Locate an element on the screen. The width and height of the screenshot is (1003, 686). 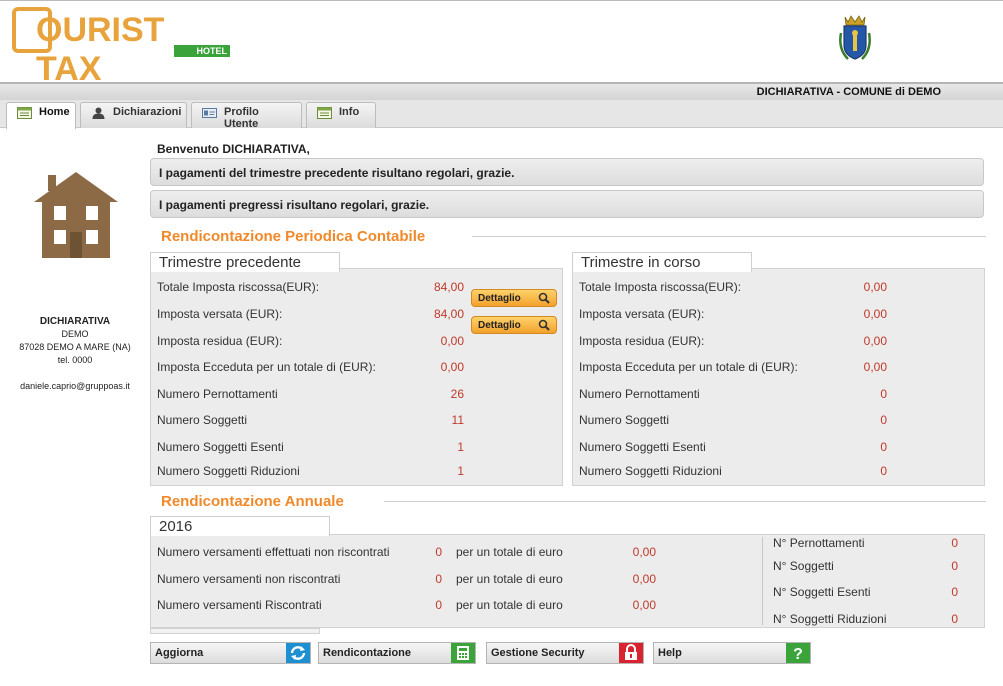
annual-count-non-riscontrati-eff: 0 is located at coordinates (438, 552).